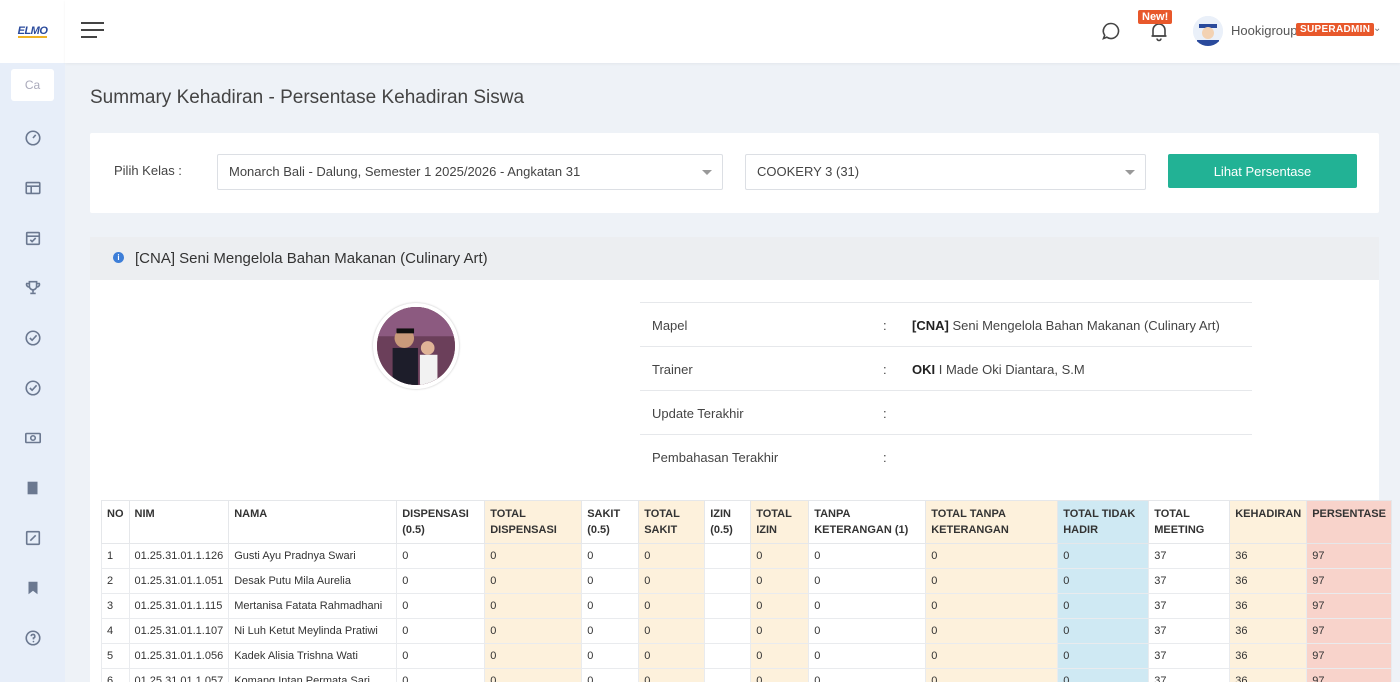 The image size is (1400, 682). What do you see at coordinates (1155, 17) in the screenshot?
I see `new-badge: New!` at bounding box center [1155, 17].